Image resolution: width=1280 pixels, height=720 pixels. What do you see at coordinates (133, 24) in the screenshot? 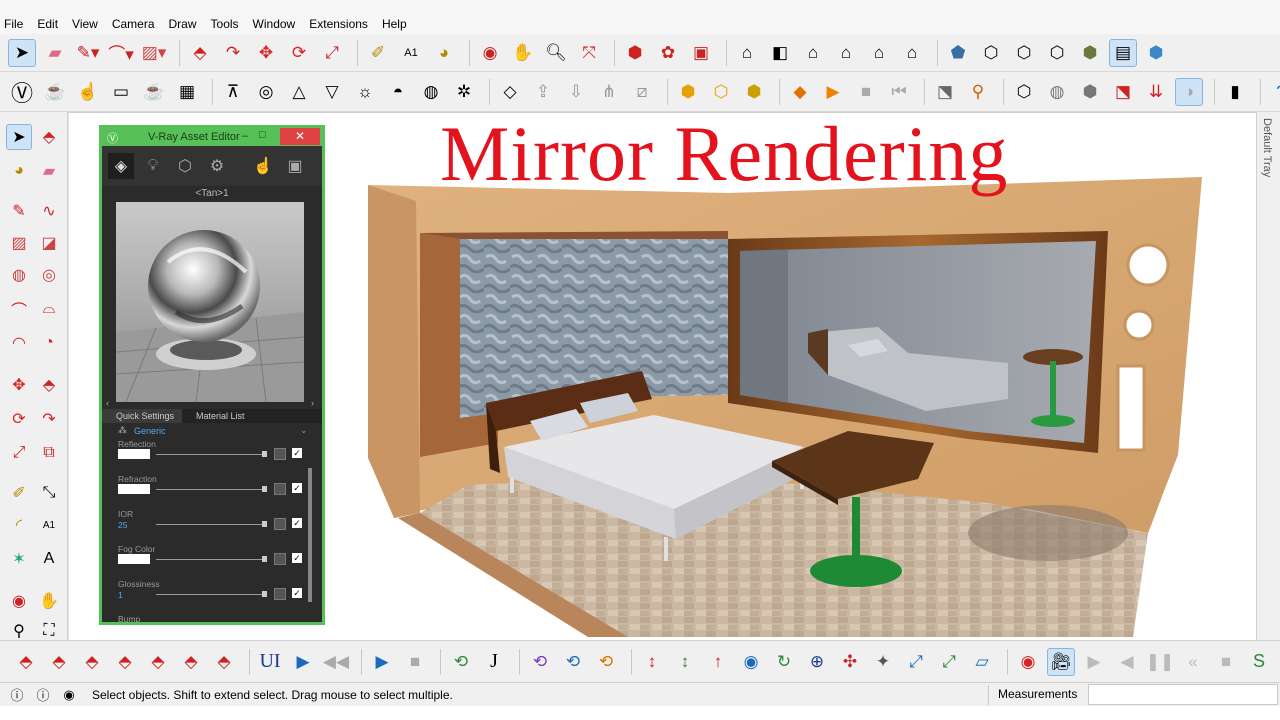
I see `menu-camera: Camera` at bounding box center [133, 24].